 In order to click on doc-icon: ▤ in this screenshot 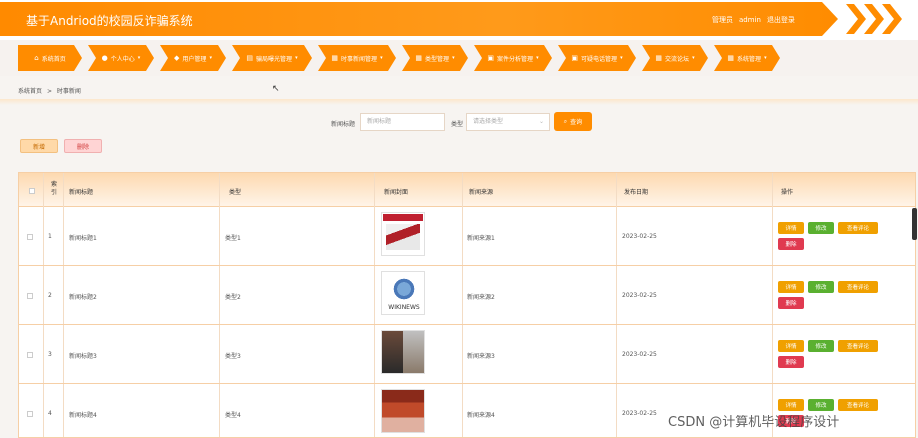, I will do `click(250, 58)`.